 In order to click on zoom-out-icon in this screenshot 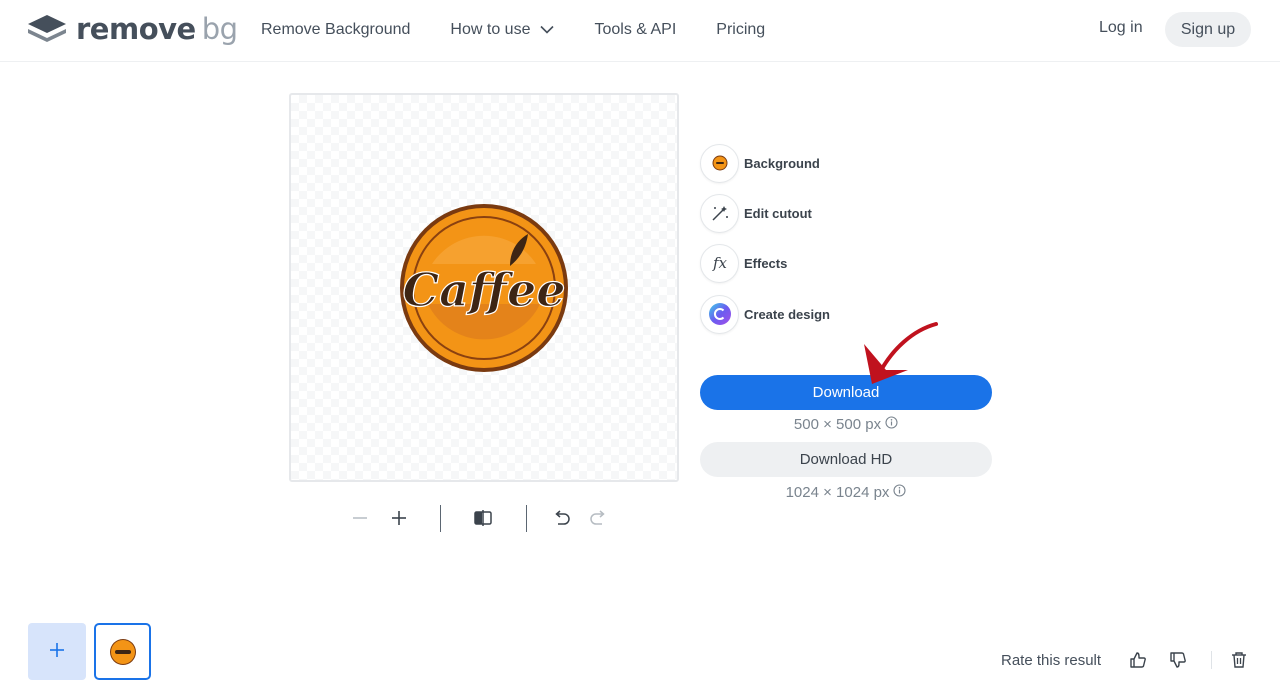, I will do `click(360, 518)`.